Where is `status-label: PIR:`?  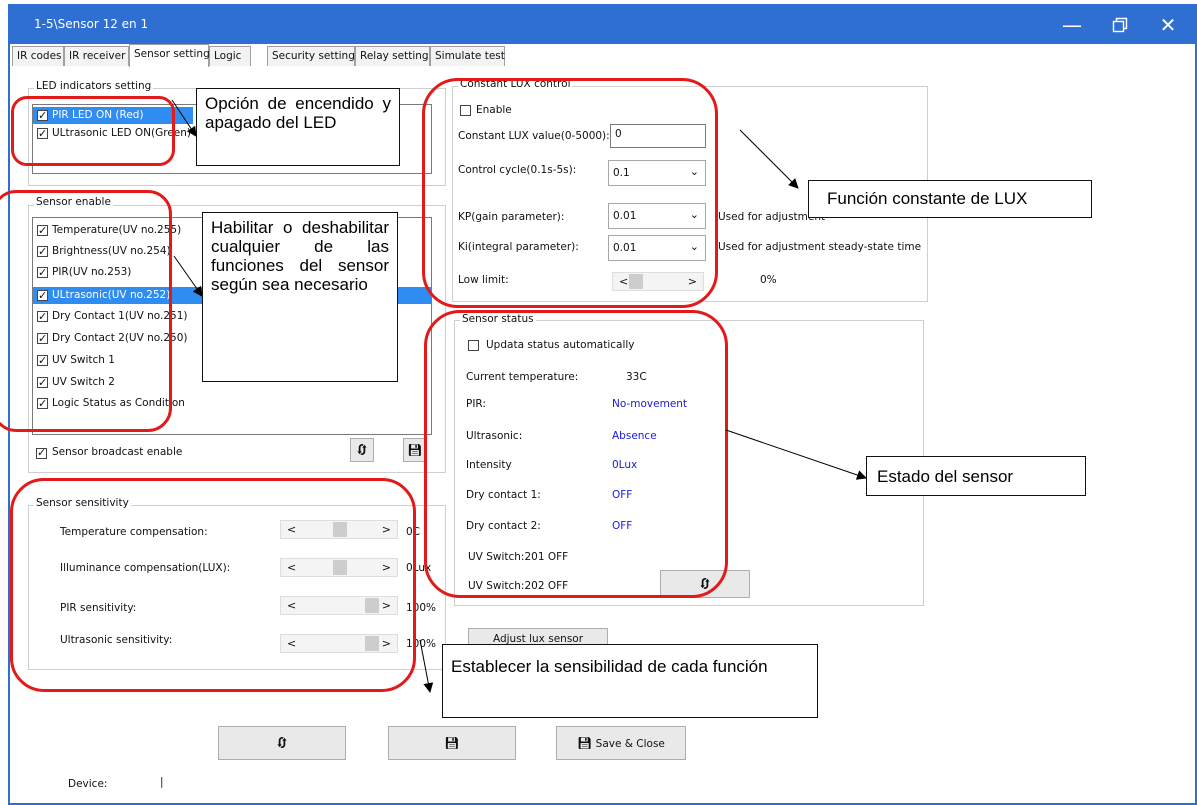
status-label: PIR: is located at coordinates (476, 404).